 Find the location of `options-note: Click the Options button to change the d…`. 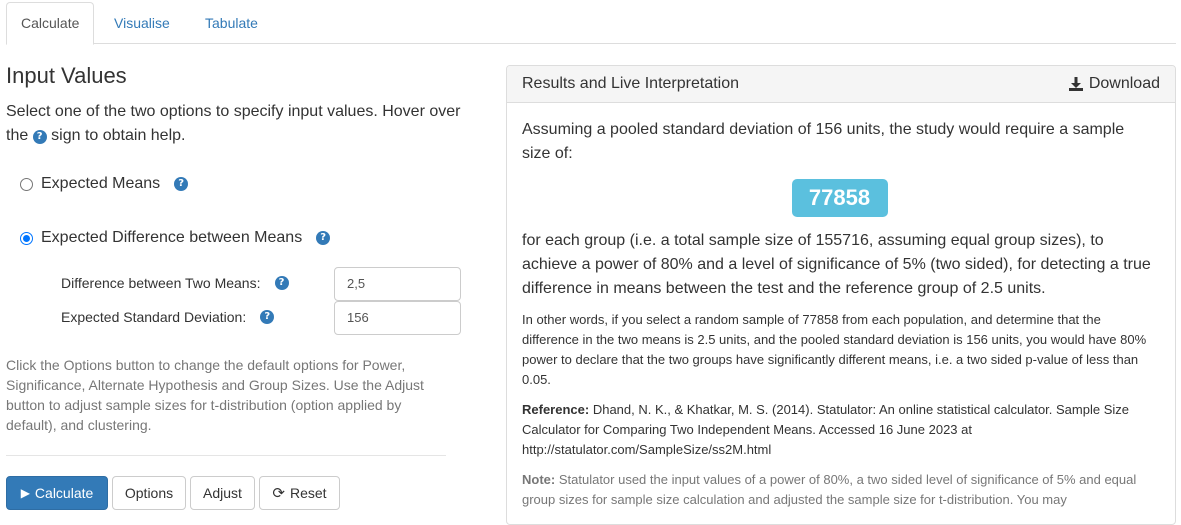

options-note: Click the Options button to change the d… is located at coordinates (215, 395).